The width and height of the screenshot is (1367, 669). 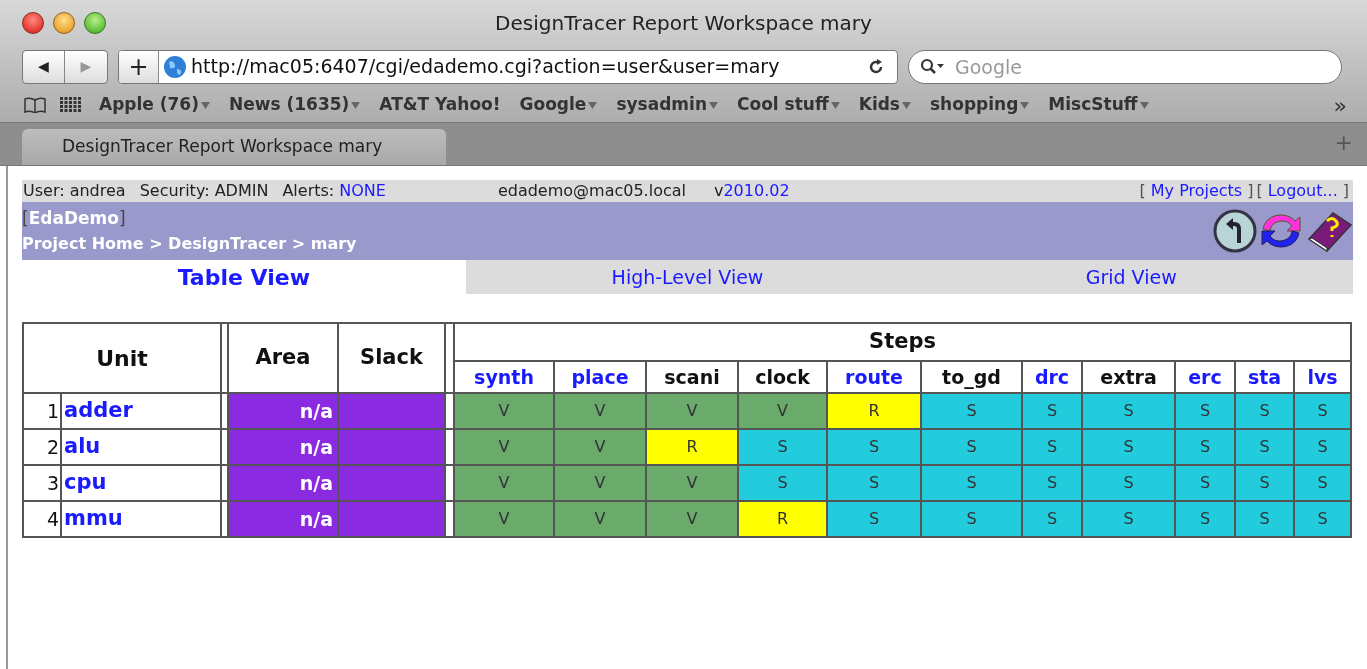 What do you see at coordinates (527, 66) in the screenshot?
I see `url-field: http://mac05:6407/cgi/edademo.cgi?action=user&user=mary` at bounding box center [527, 66].